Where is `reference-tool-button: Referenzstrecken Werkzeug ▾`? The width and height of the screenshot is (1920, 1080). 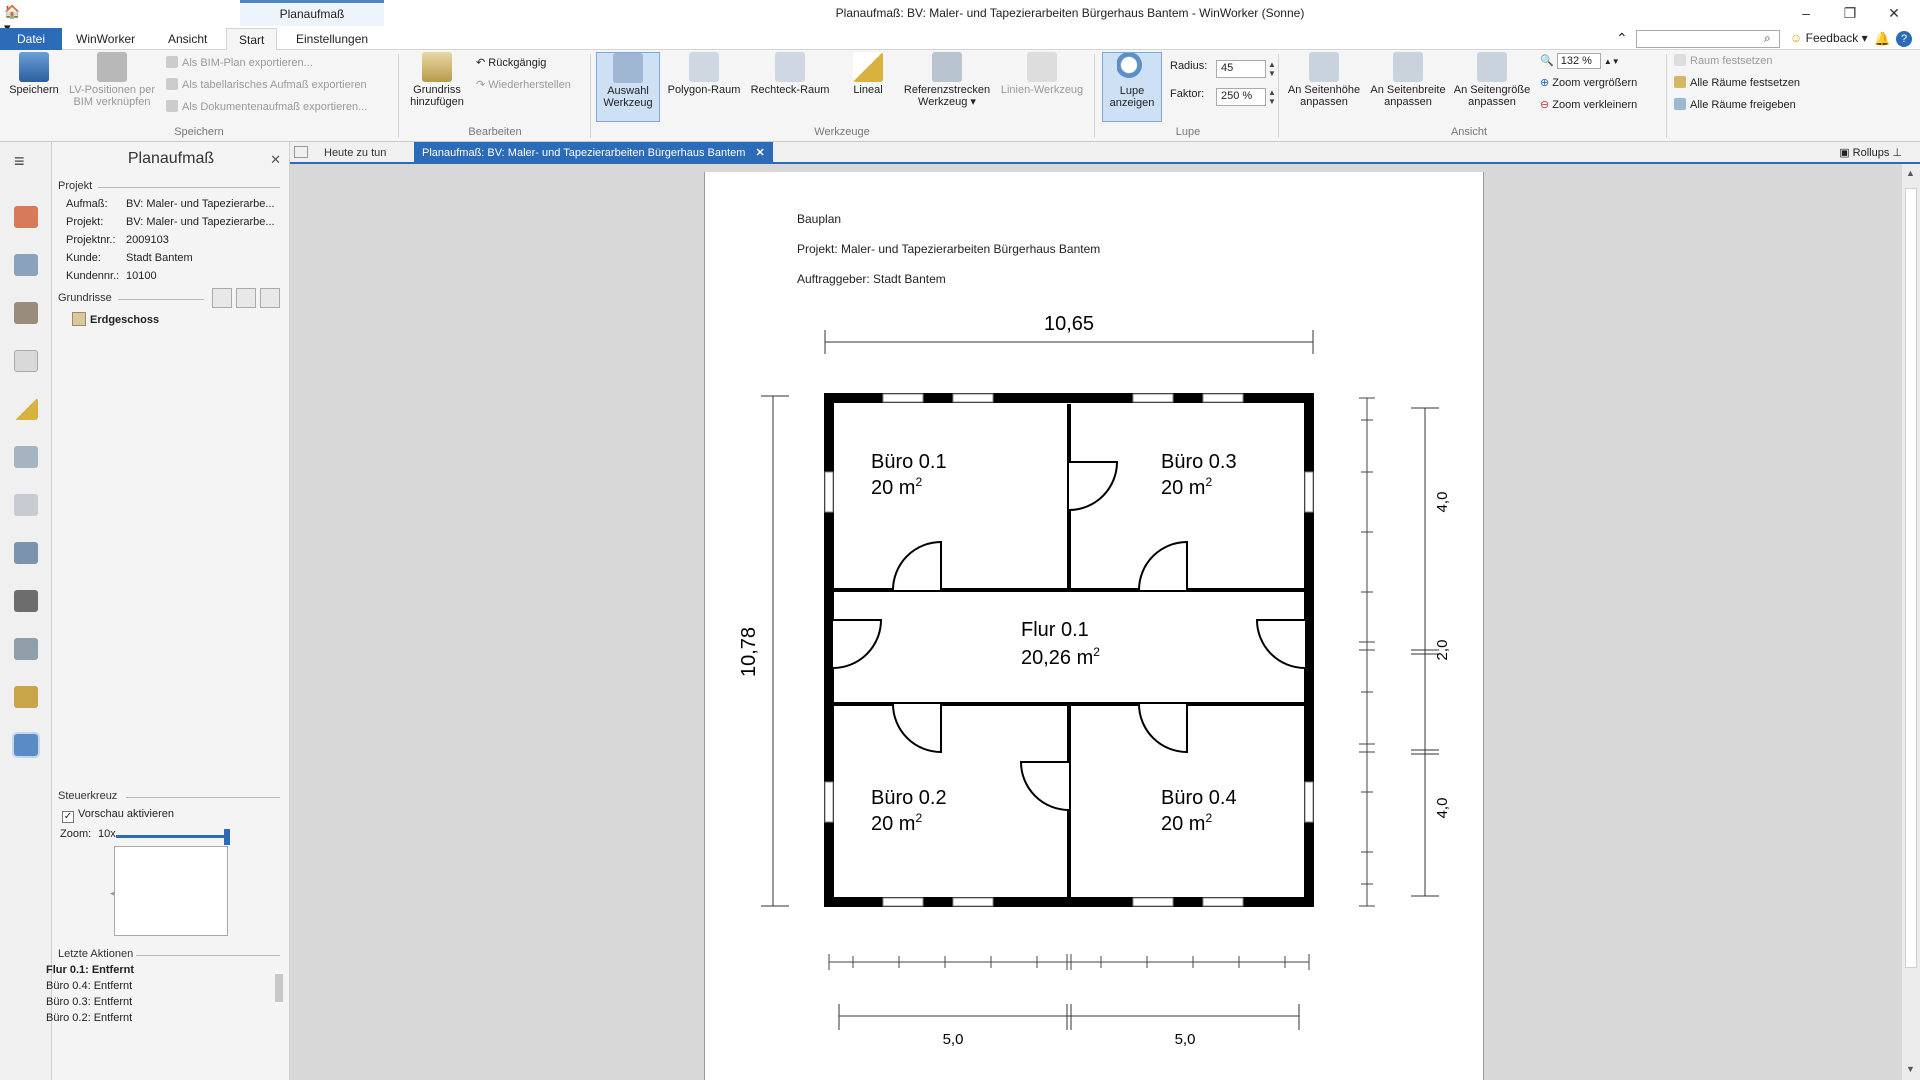
reference-tool-button: Referenzstrecken Werkzeug ▾ is located at coordinates (947, 80).